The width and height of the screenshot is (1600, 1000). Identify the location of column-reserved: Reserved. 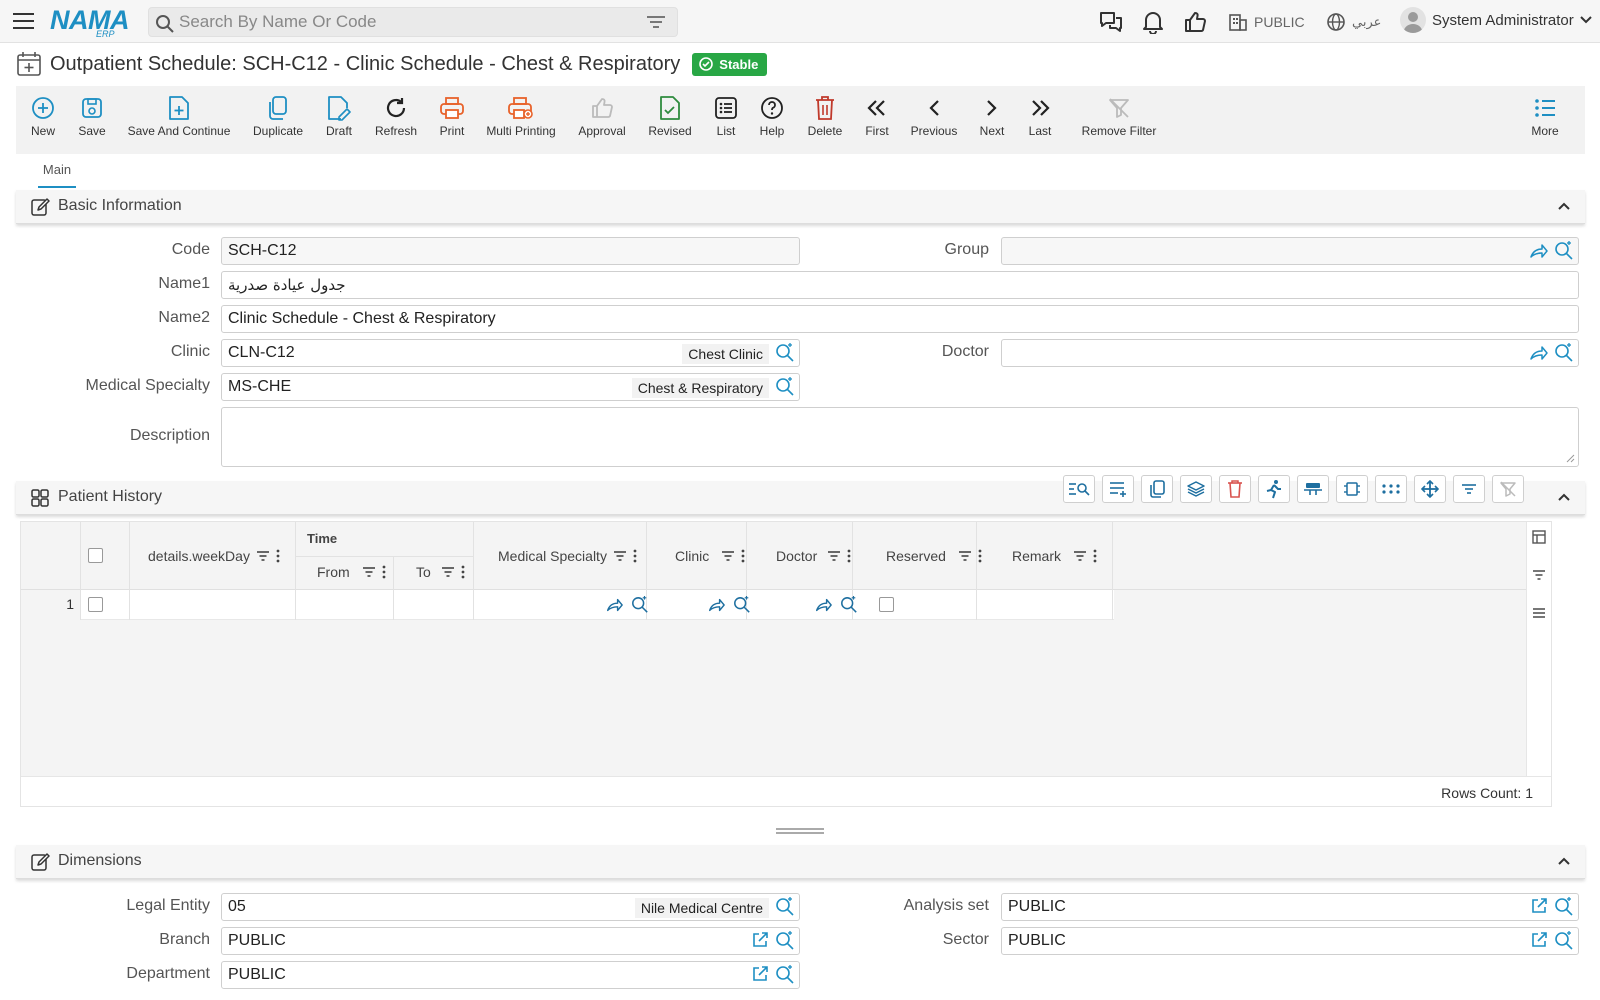
(934, 556).